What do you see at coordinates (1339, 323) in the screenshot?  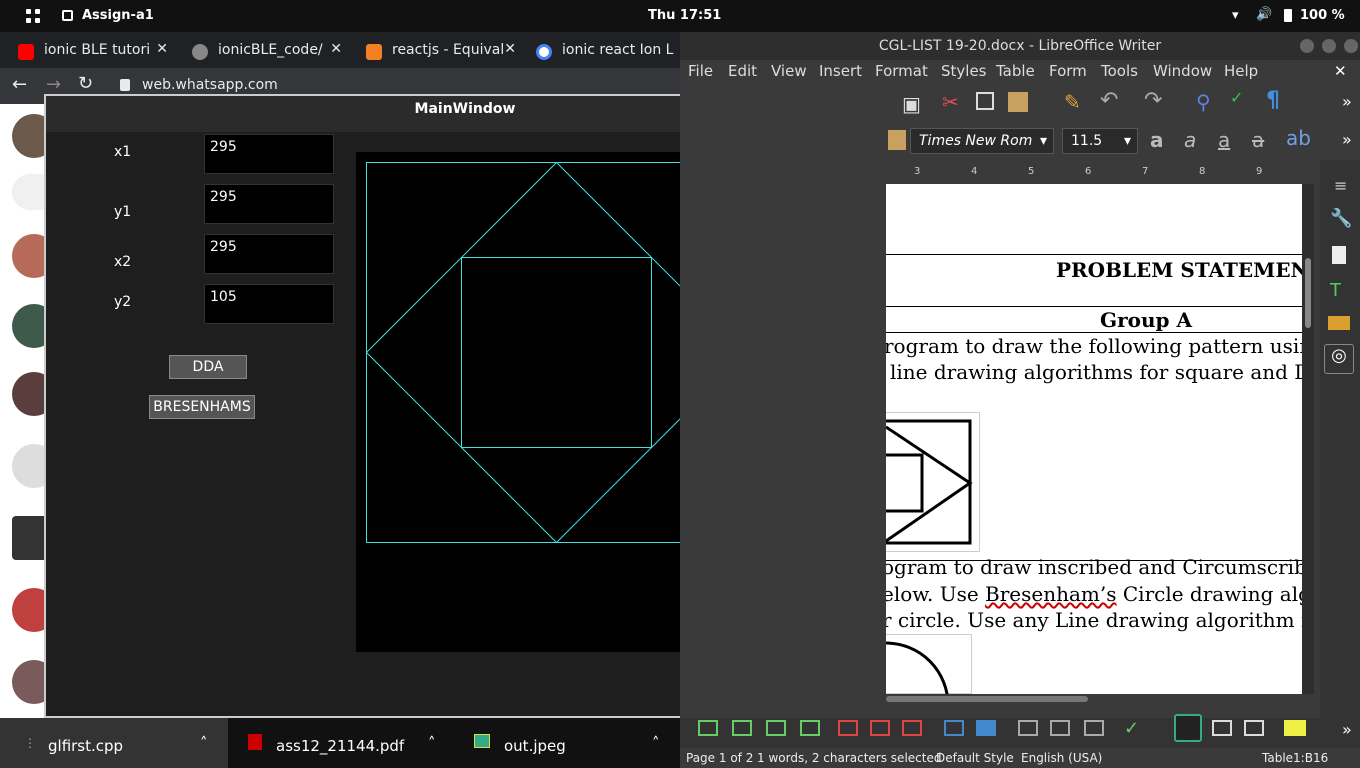 I see `gallery-icon` at bounding box center [1339, 323].